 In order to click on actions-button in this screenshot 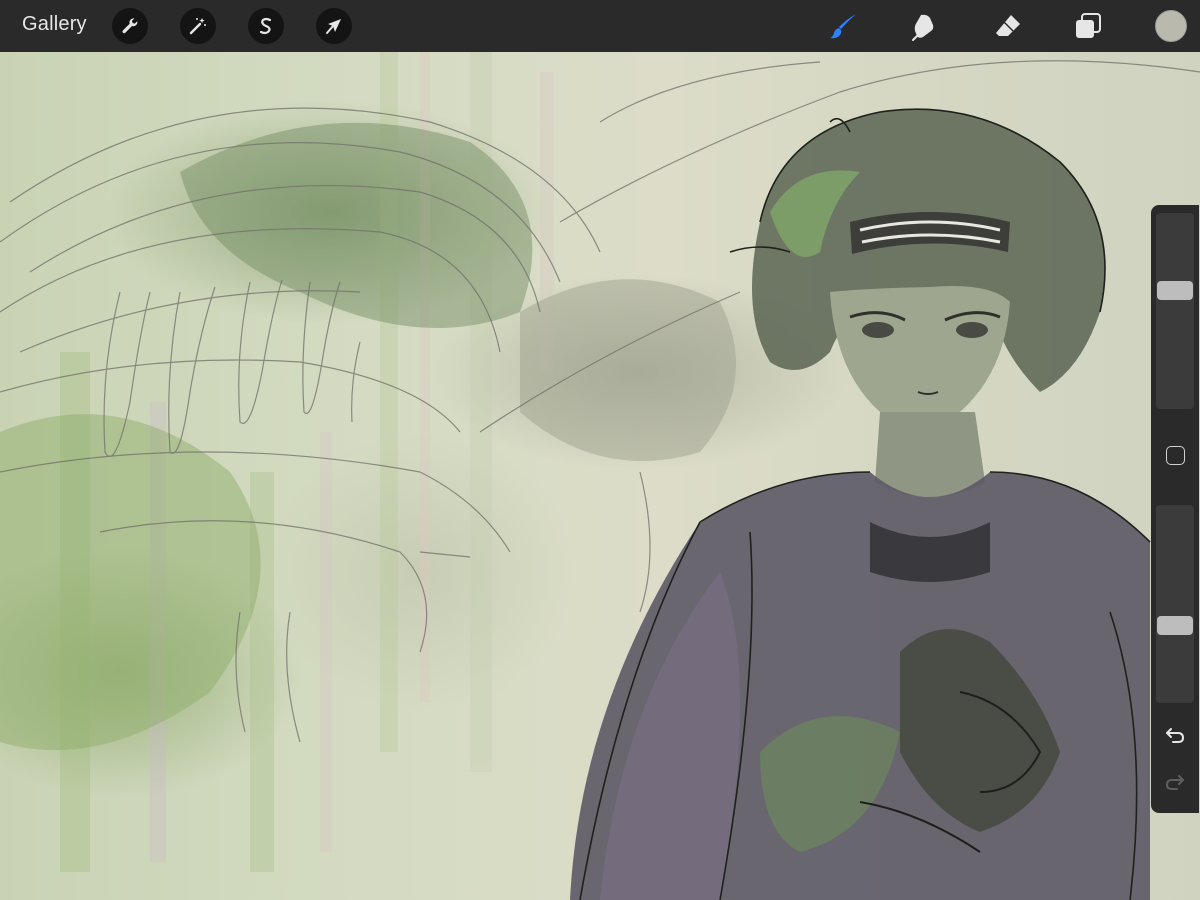, I will do `click(130, 26)`.